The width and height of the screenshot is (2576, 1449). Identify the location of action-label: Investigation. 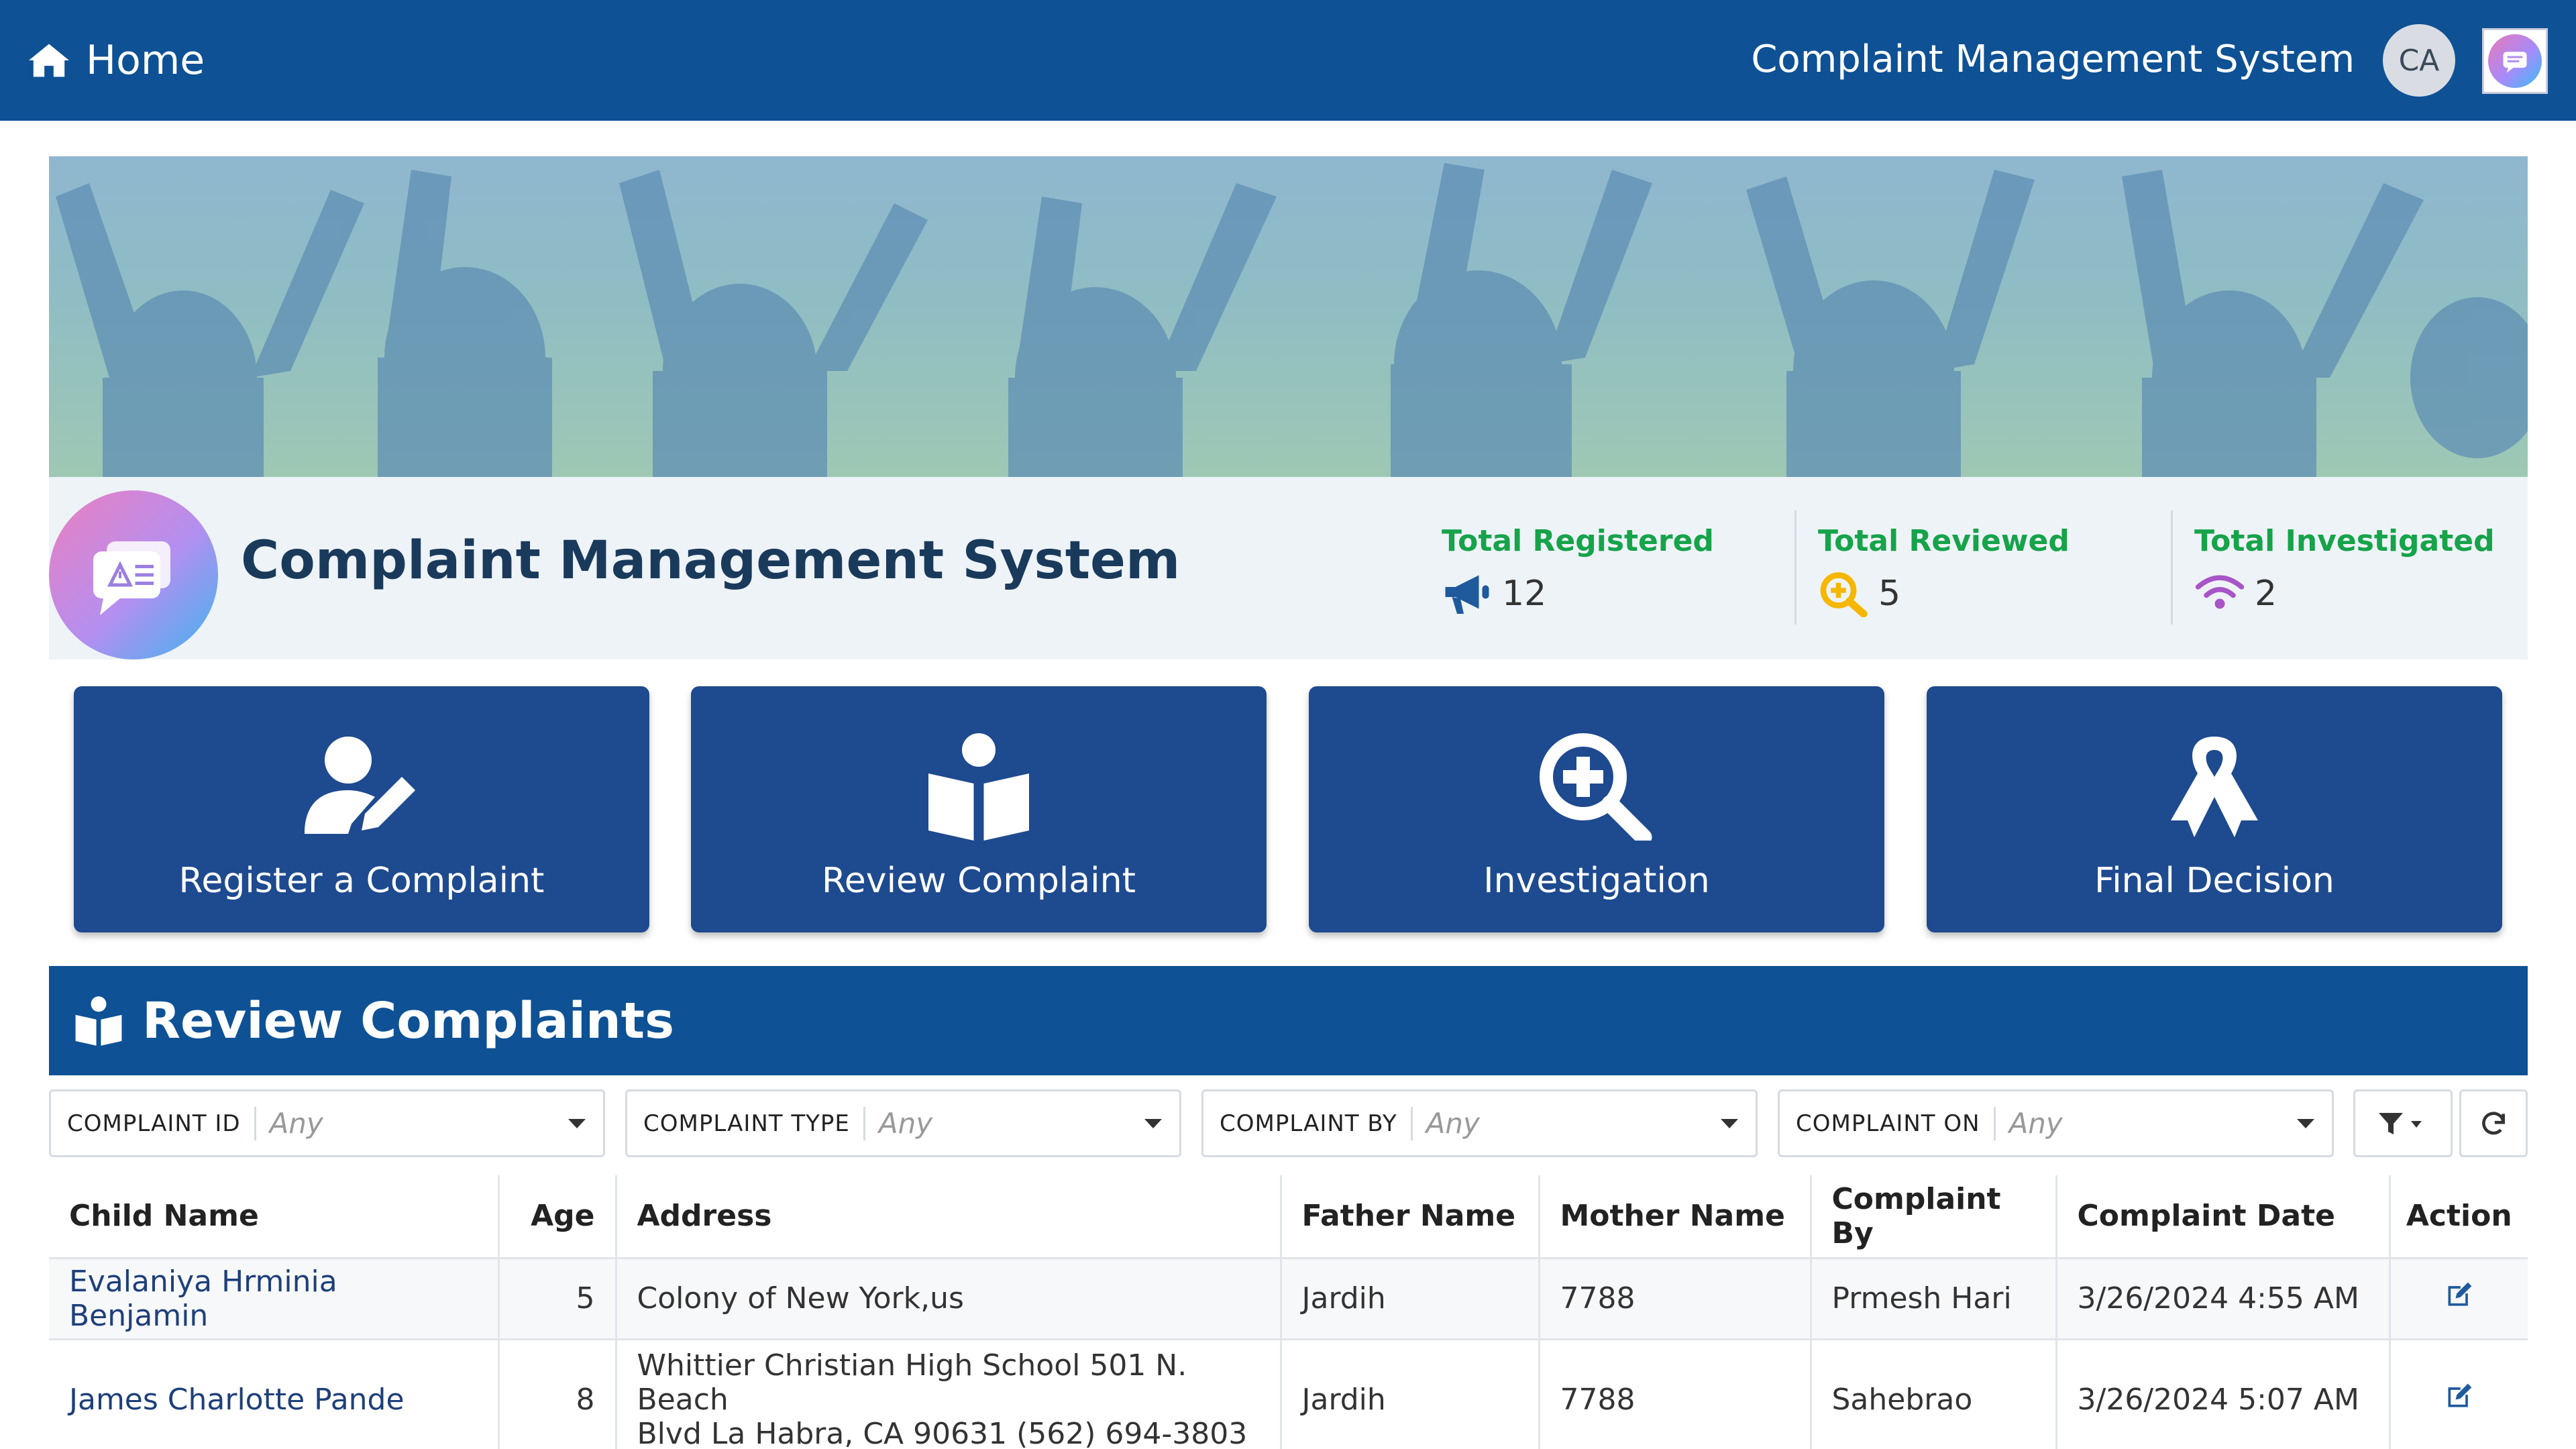
(1596, 881).